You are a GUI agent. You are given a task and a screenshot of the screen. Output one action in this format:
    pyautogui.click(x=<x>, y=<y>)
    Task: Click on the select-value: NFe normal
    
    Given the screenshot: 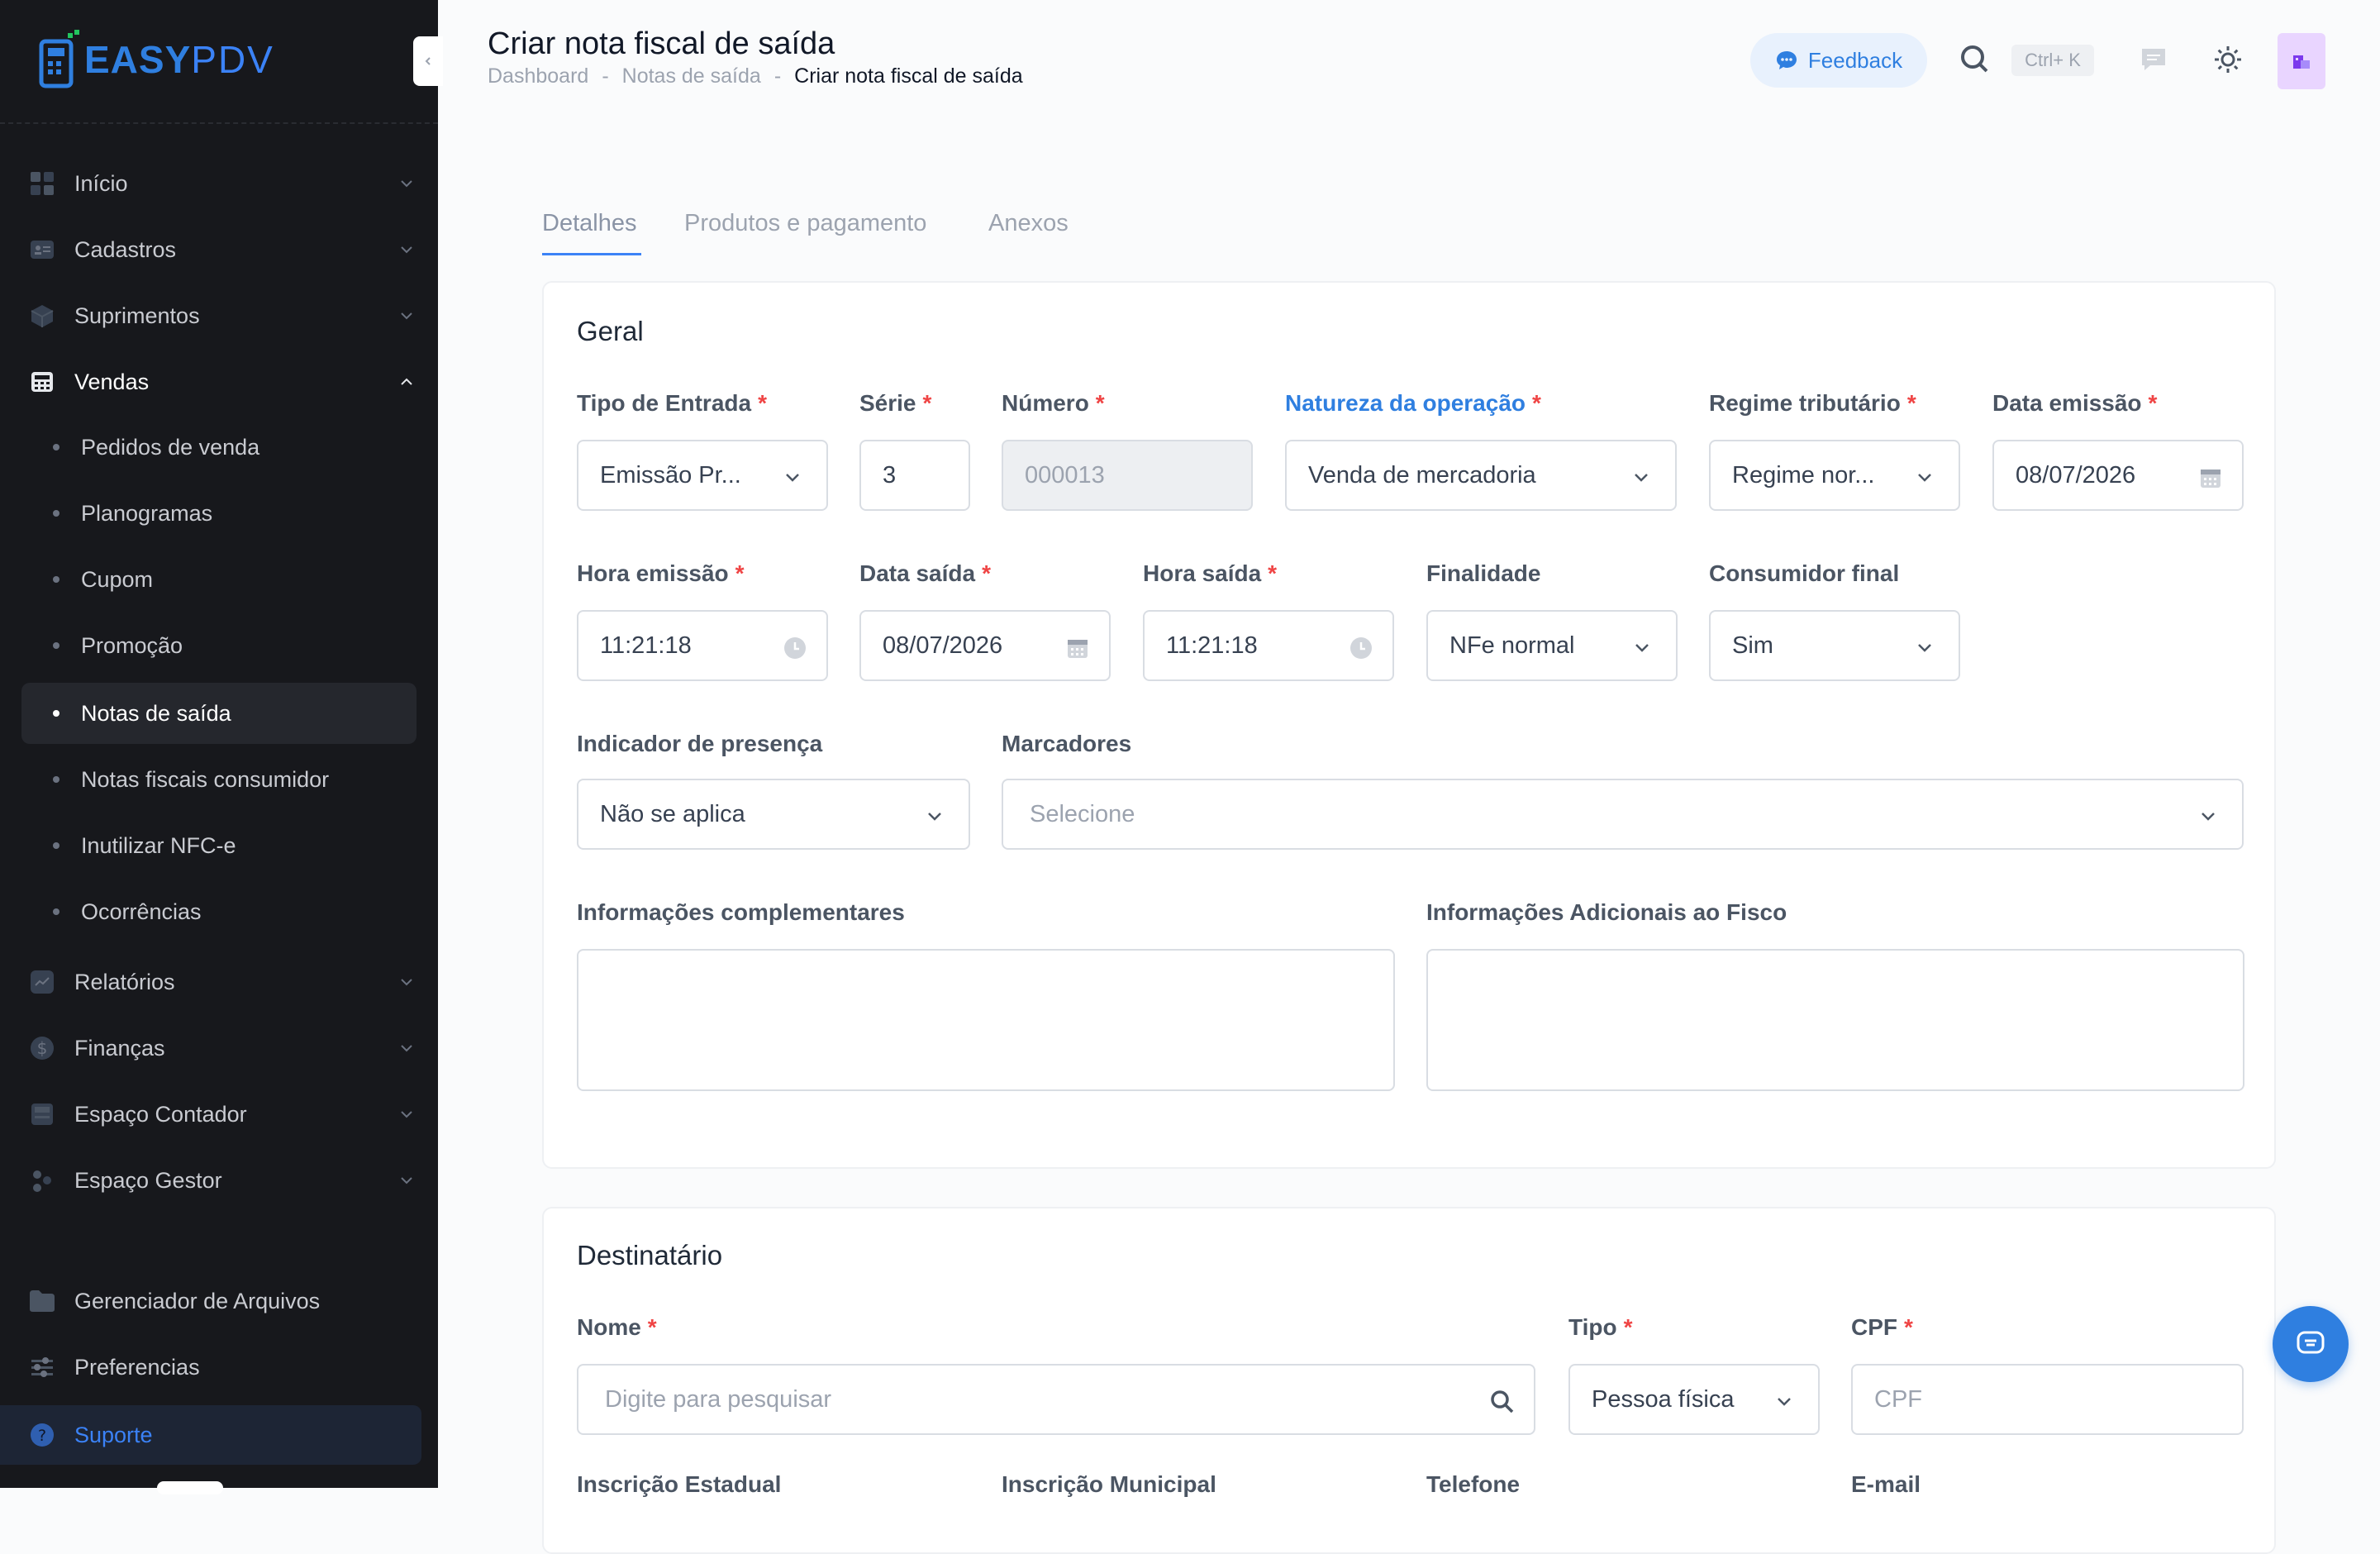 What is the action you would take?
    pyautogui.click(x=1512, y=645)
    